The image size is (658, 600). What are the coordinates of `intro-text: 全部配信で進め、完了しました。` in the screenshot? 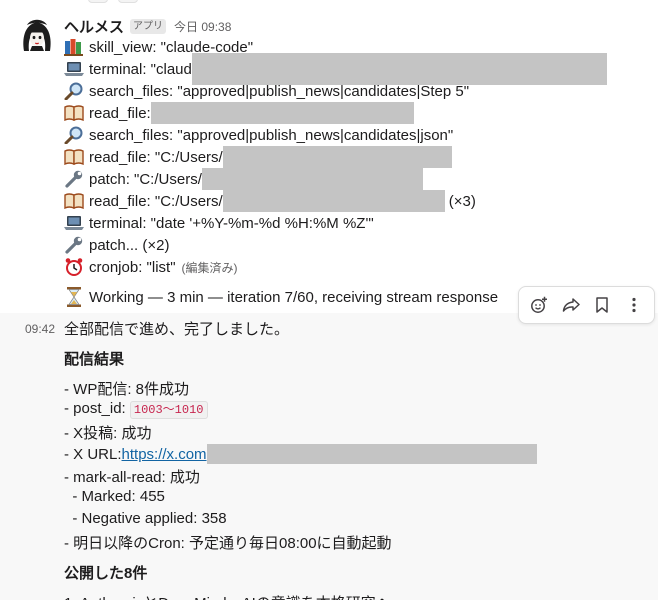 It's located at (177, 329).